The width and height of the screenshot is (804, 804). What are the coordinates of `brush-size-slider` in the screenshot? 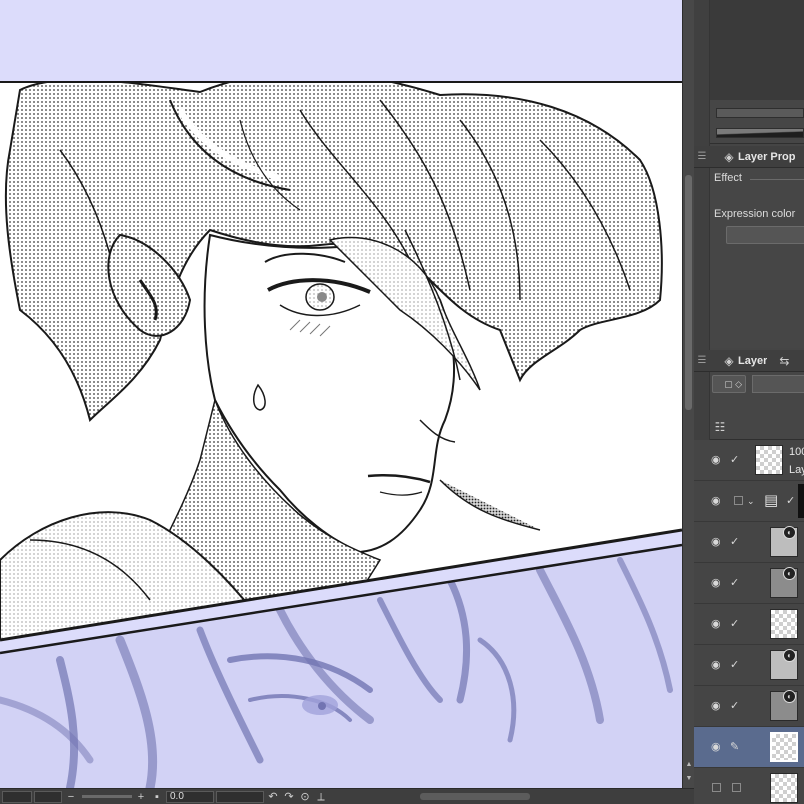 It's located at (760, 113).